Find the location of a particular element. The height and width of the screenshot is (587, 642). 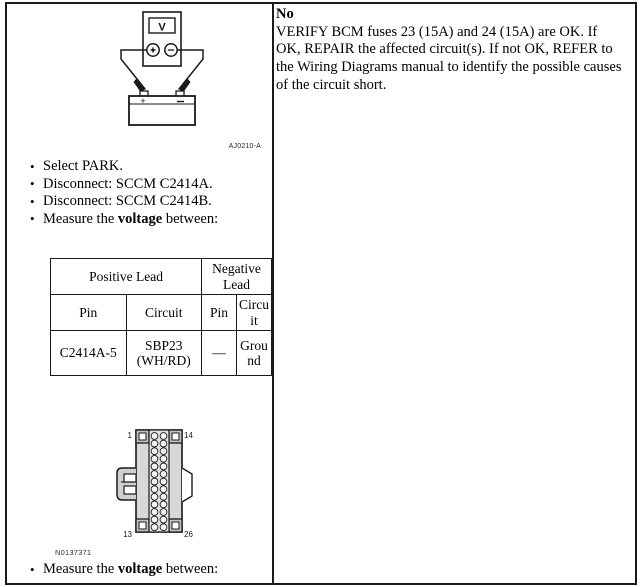

cell-positive-circuit: SBP23 (WH/RD) is located at coordinates (164, 353).